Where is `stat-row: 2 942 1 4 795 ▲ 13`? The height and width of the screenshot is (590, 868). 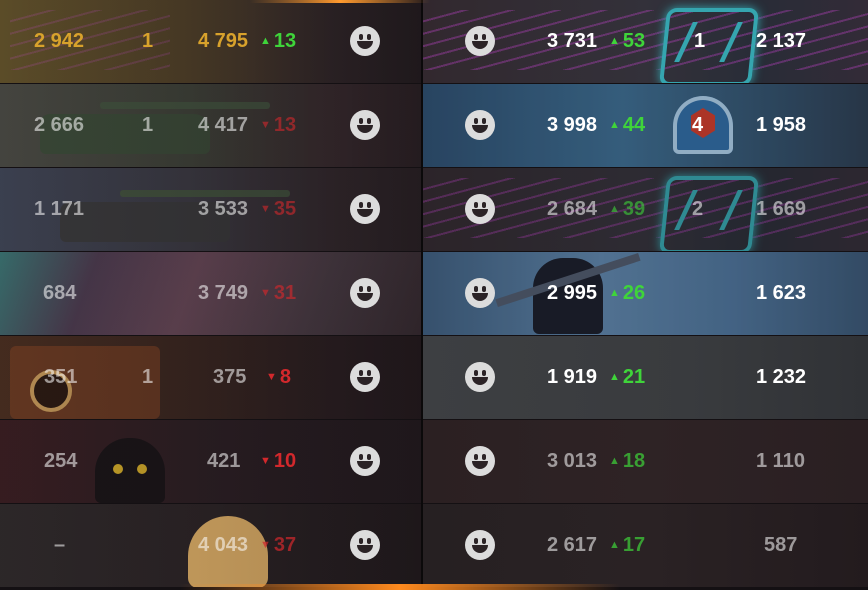 stat-row: 2 942 1 4 795 ▲ 13 is located at coordinates (210, 41).